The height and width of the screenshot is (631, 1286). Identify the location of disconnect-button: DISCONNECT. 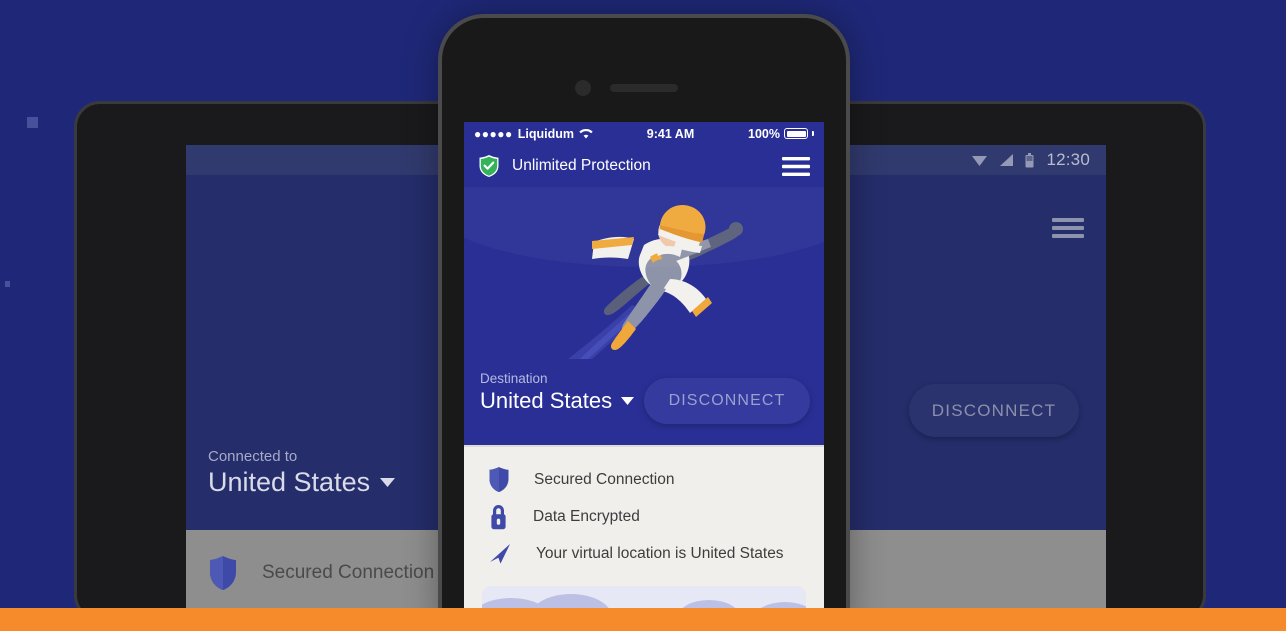
(727, 401).